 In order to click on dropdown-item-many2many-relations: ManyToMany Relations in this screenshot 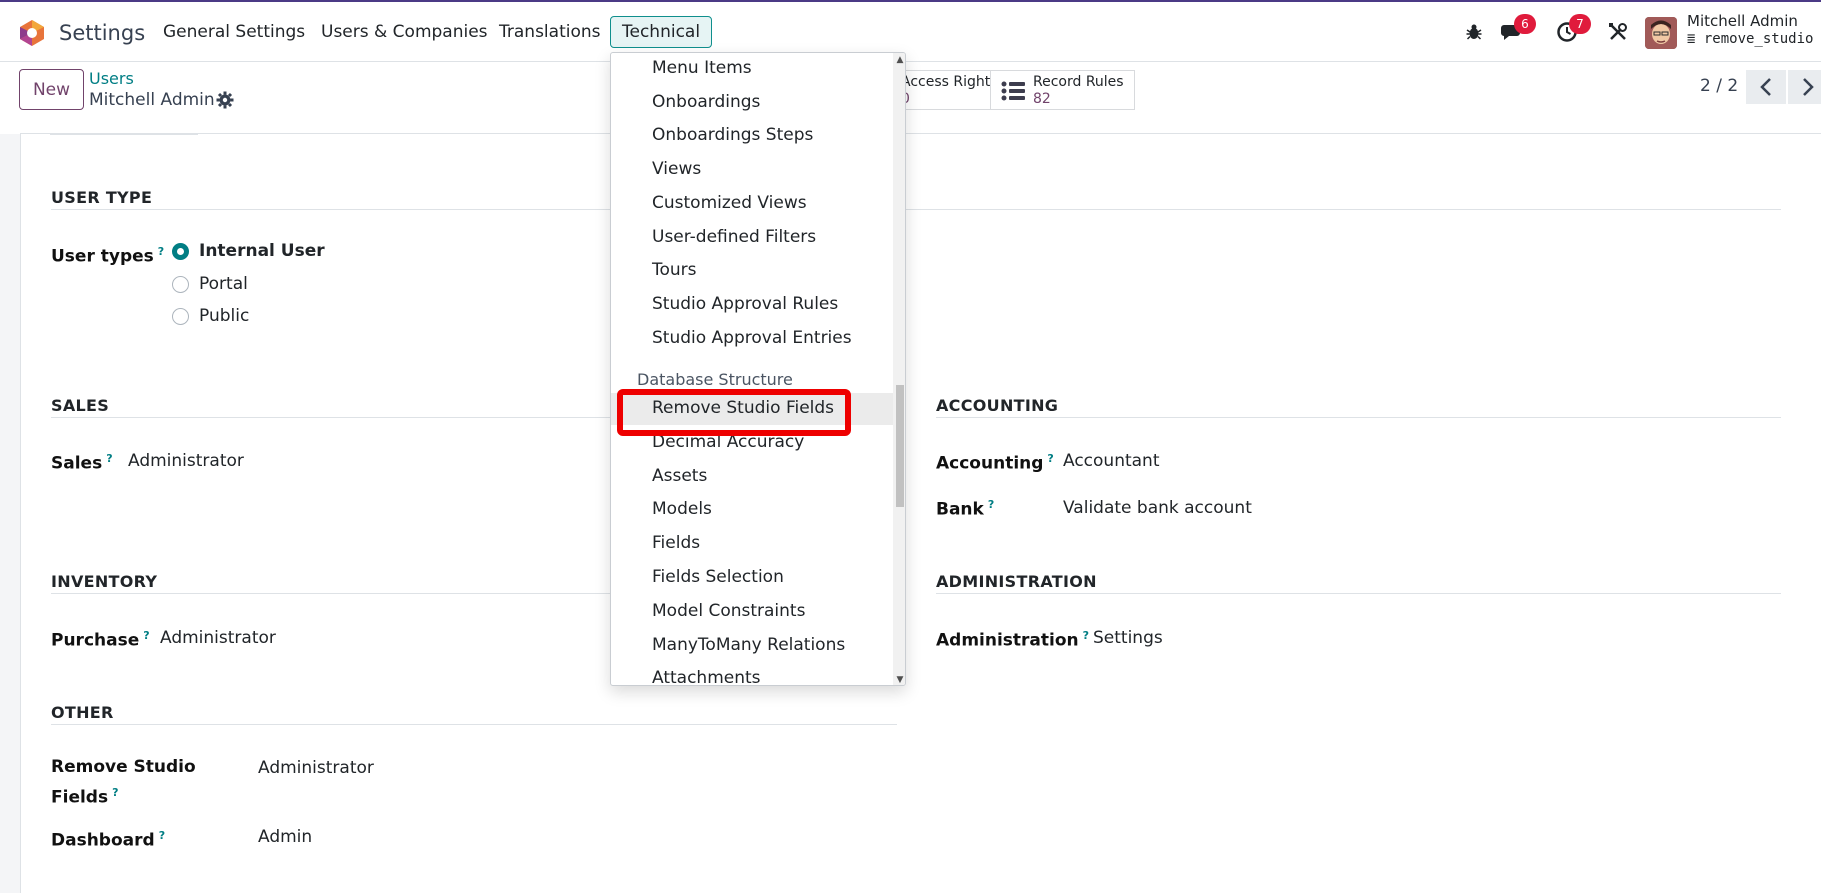, I will do `click(752, 646)`.